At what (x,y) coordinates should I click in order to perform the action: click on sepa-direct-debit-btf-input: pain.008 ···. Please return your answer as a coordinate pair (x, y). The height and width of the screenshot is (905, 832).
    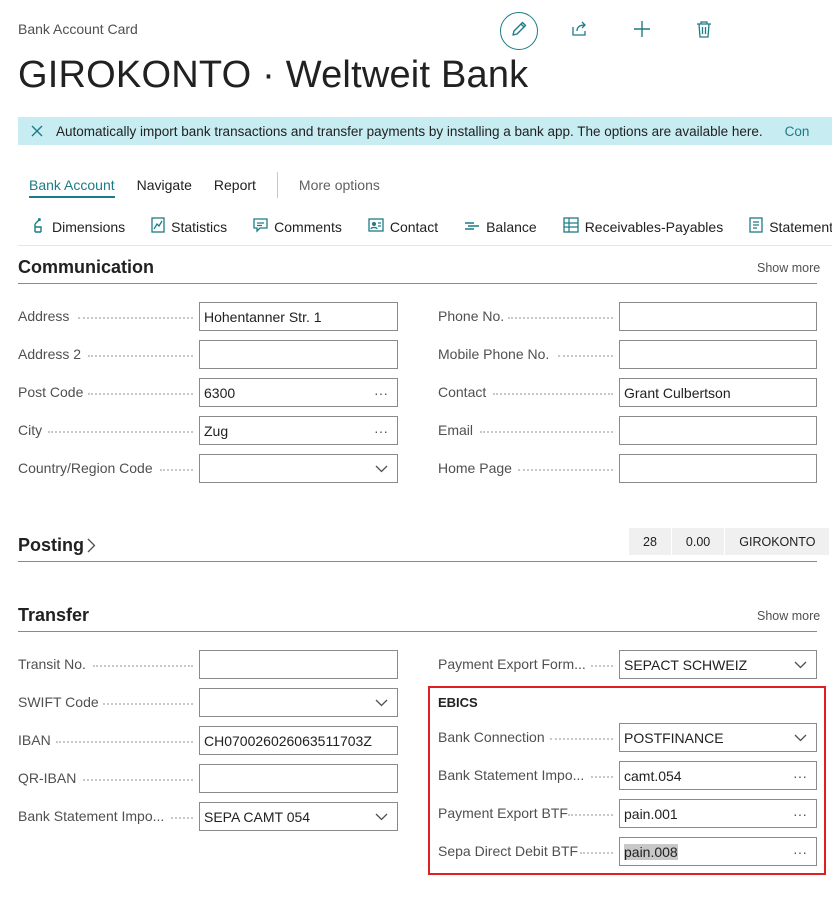
    Looking at the image, I should click on (718, 851).